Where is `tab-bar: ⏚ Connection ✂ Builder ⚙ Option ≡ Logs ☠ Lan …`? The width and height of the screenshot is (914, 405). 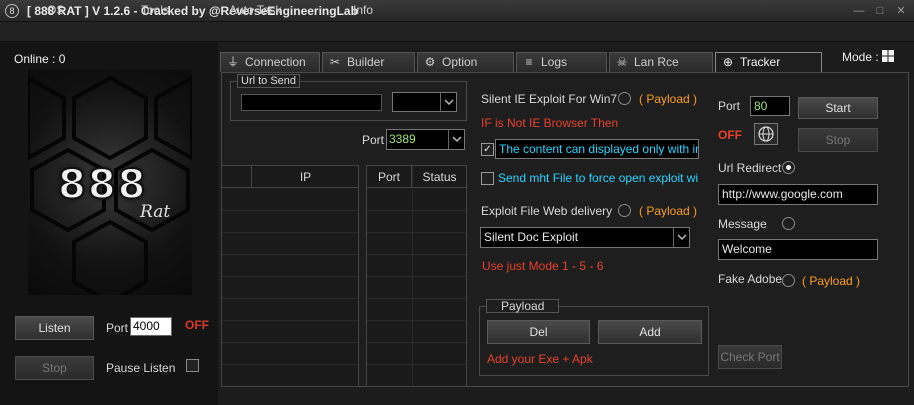 tab-bar: ⏚ Connection ✂ Builder ⚙ Option ≡ Logs ☠ Lan … is located at coordinates (566, 62).